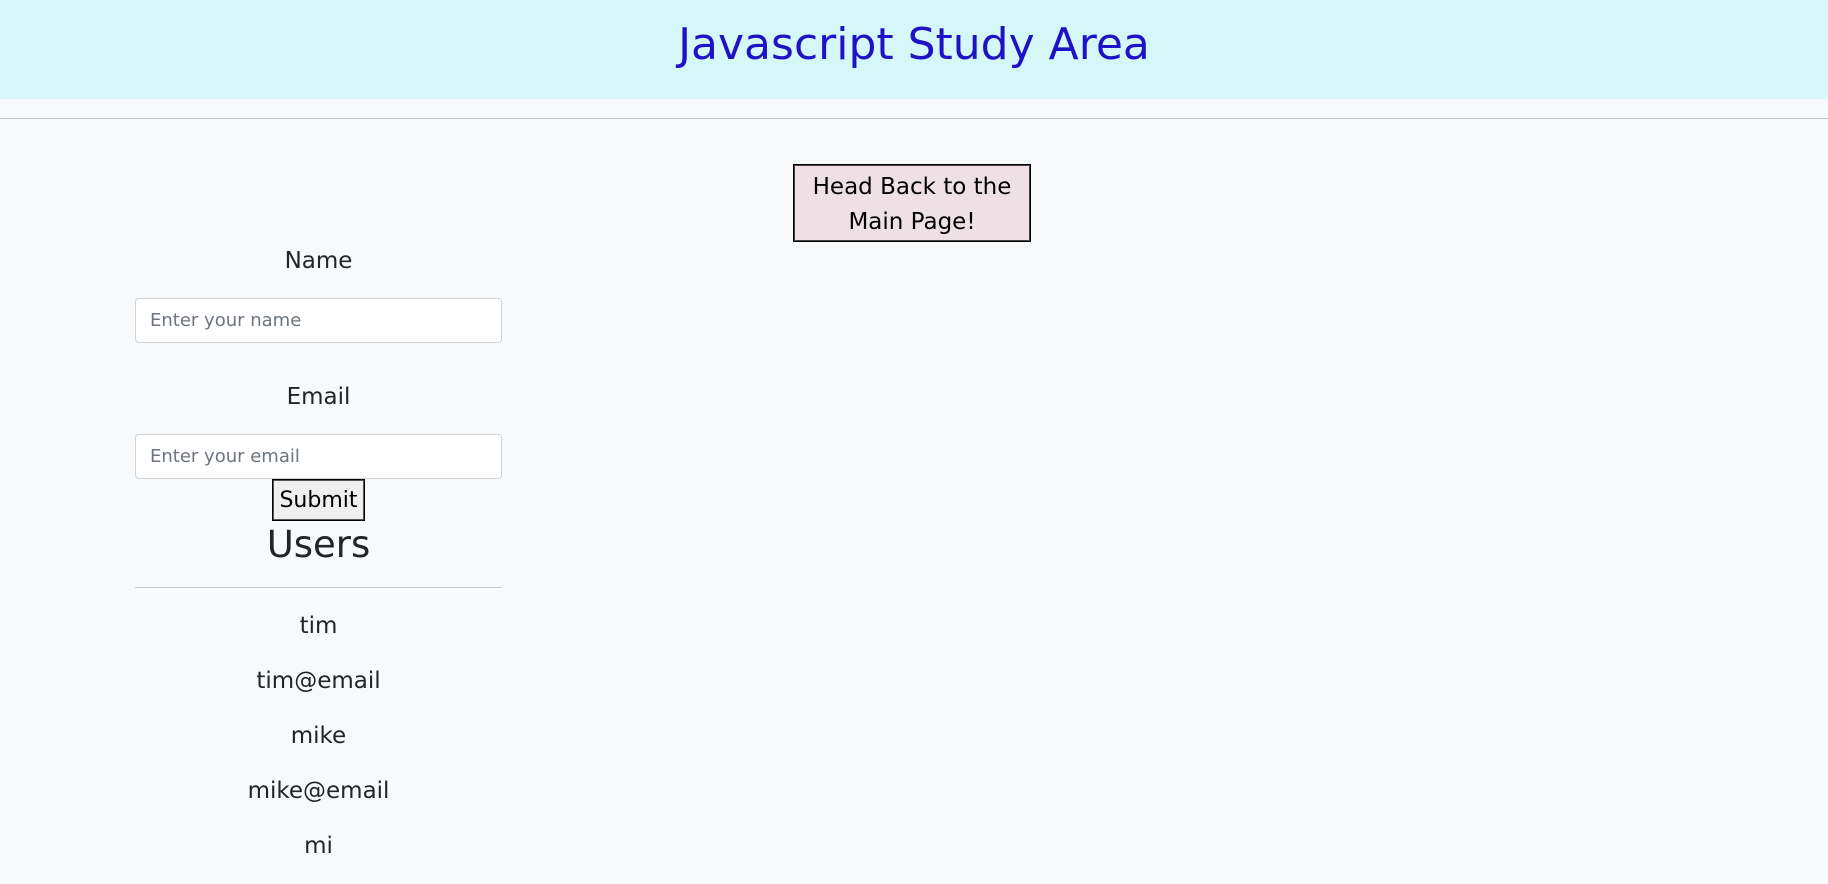 Image resolution: width=1828 pixels, height=884 pixels. I want to click on name-input, so click(318, 320).